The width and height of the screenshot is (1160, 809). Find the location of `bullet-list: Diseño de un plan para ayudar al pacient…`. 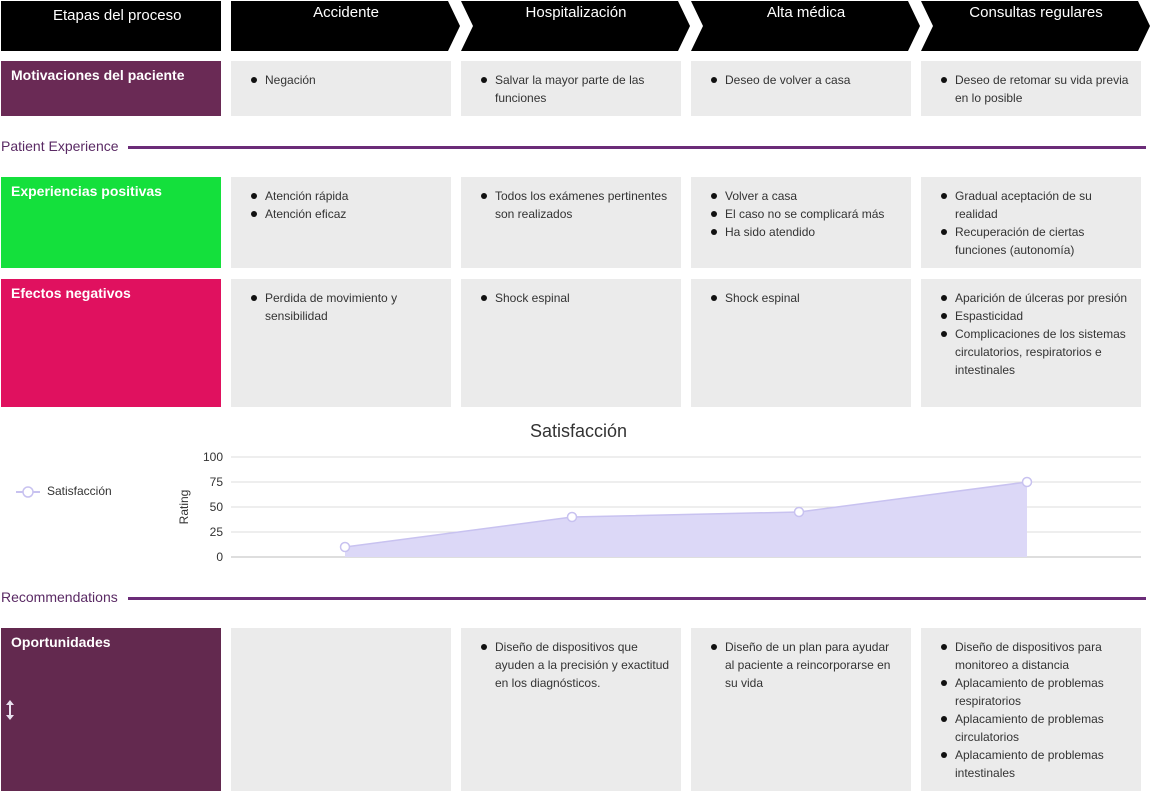

bullet-list: Diseño de un plan para ayudar al pacient… is located at coordinates (806, 665).